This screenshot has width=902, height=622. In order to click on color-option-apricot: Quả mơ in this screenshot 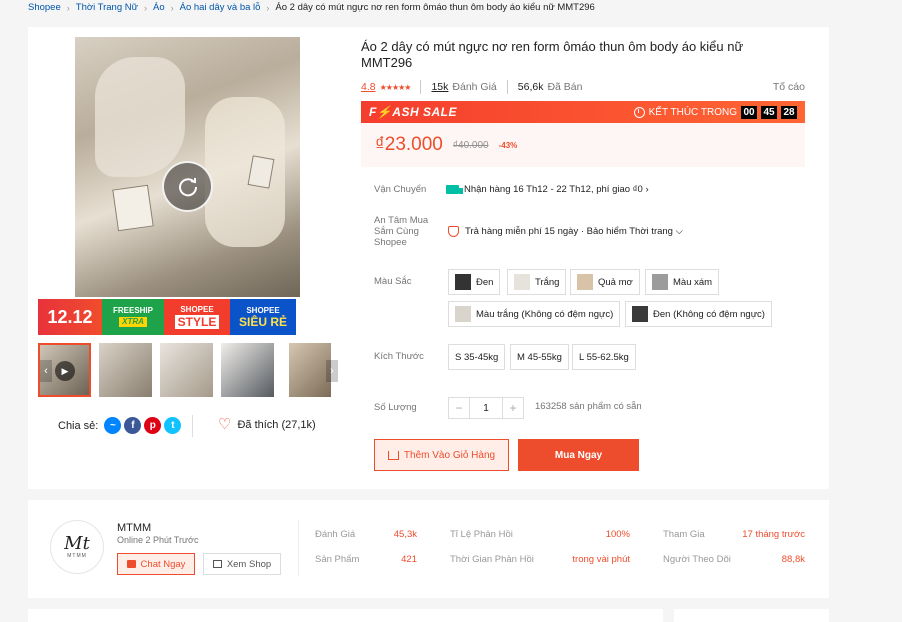, I will do `click(605, 282)`.